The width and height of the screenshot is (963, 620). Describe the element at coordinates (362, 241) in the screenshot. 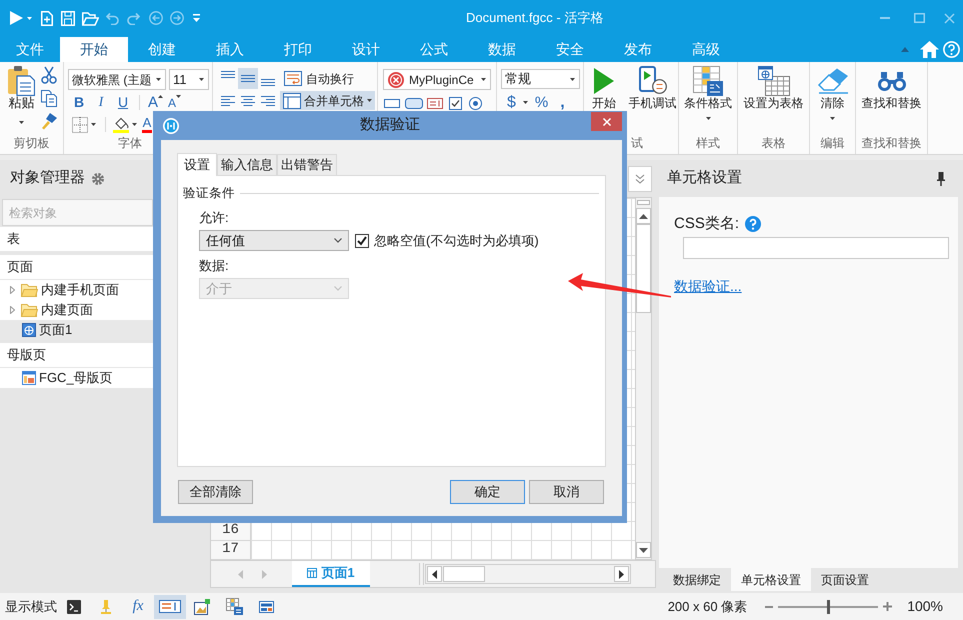

I see `checkbox` at that location.